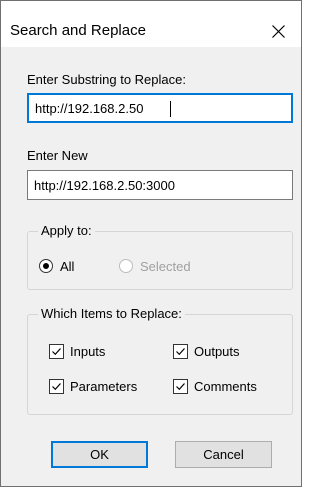  Describe the element at coordinates (278, 31) in the screenshot. I see `close-icon` at that location.